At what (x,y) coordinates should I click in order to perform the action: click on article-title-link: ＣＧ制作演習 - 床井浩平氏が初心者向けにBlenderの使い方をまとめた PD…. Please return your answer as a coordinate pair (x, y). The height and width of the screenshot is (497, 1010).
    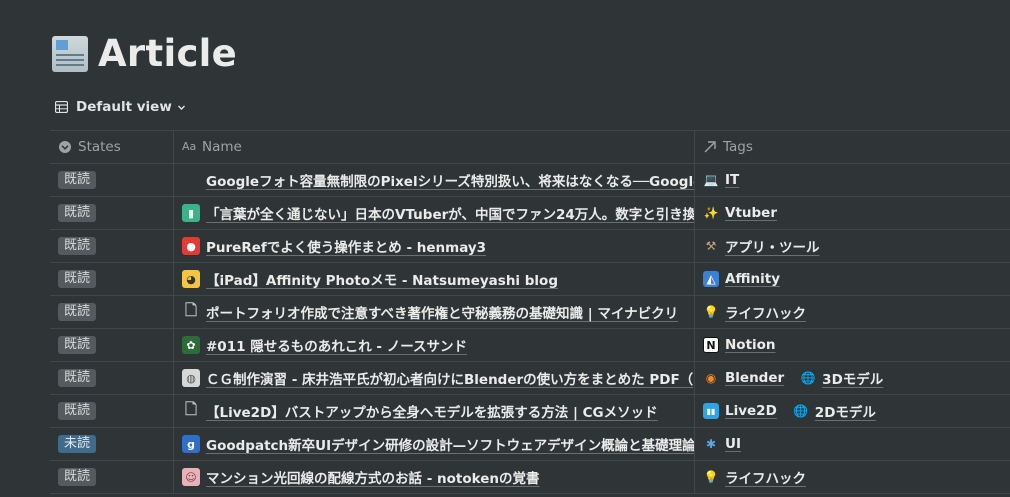
    Looking at the image, I should click on (449, 378).